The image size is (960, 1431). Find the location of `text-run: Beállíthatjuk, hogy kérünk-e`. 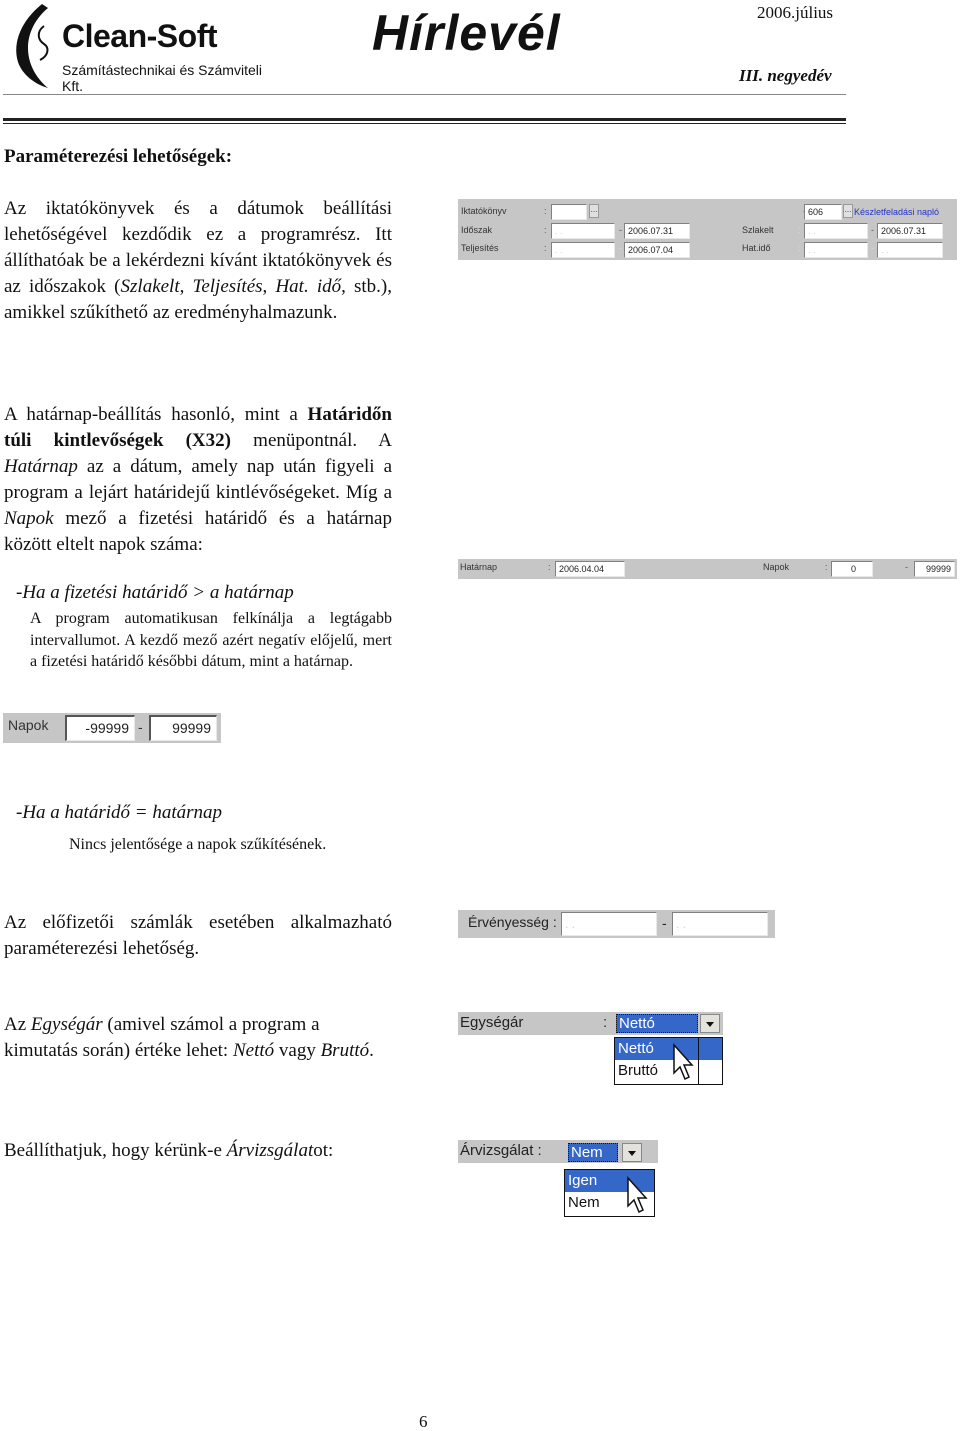

text-run: Beállíthatjuk, hogy kérünk-e is located at coordinates (115, 1150).